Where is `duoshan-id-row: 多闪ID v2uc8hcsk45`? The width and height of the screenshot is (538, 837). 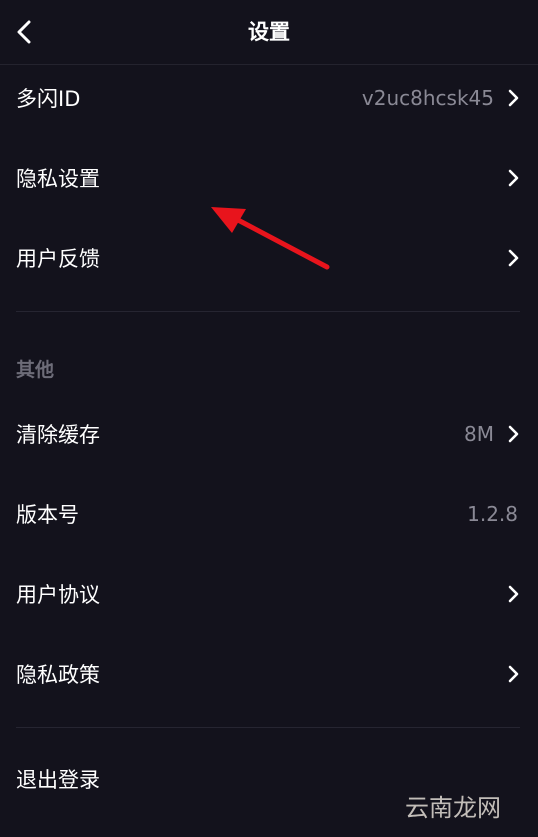
duoshan-id-row: 多闪ID v2uc8hcsk45 is located at coordinates (269, 98).